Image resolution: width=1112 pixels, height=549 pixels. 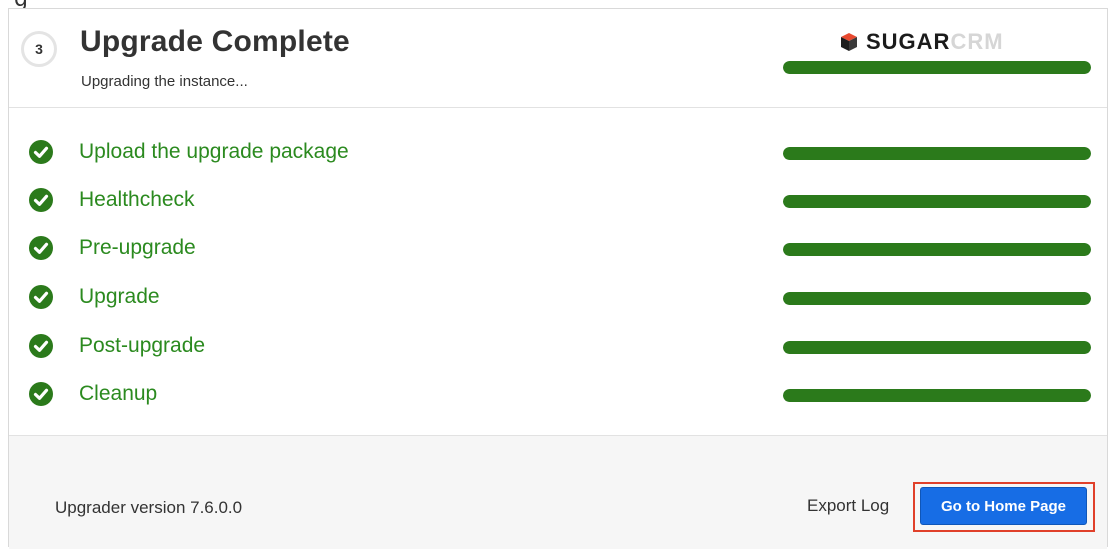 I want to click on upgrade-step-label: Pre-upgrade, so click(x=137, y=247).